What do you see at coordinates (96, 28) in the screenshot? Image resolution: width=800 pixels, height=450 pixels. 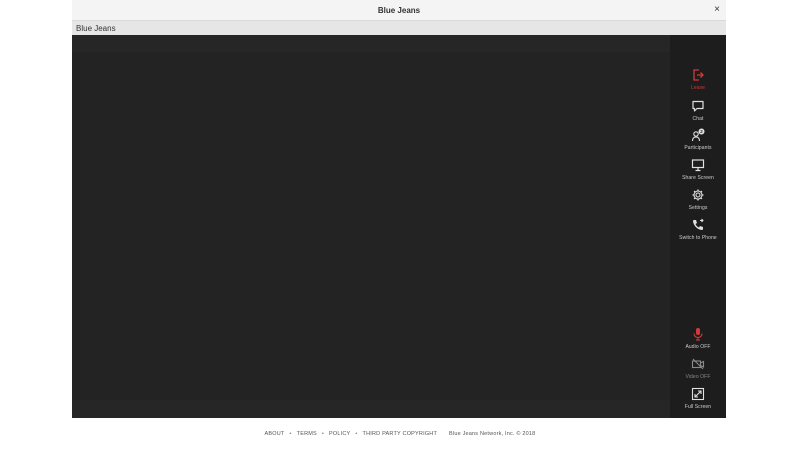 I see `tab-blue-jeans: Blue Jeans` at bounding box center [96, 28].